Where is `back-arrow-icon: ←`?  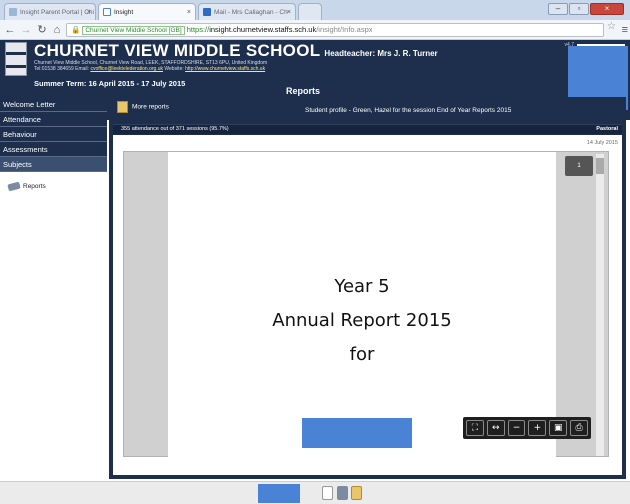
back-arrow-icon: ← is located at coordinates (10, 30).